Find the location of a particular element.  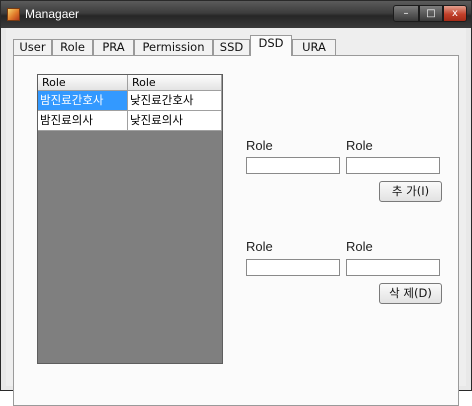

tab-role: Role is located at coordinates (72, 47).